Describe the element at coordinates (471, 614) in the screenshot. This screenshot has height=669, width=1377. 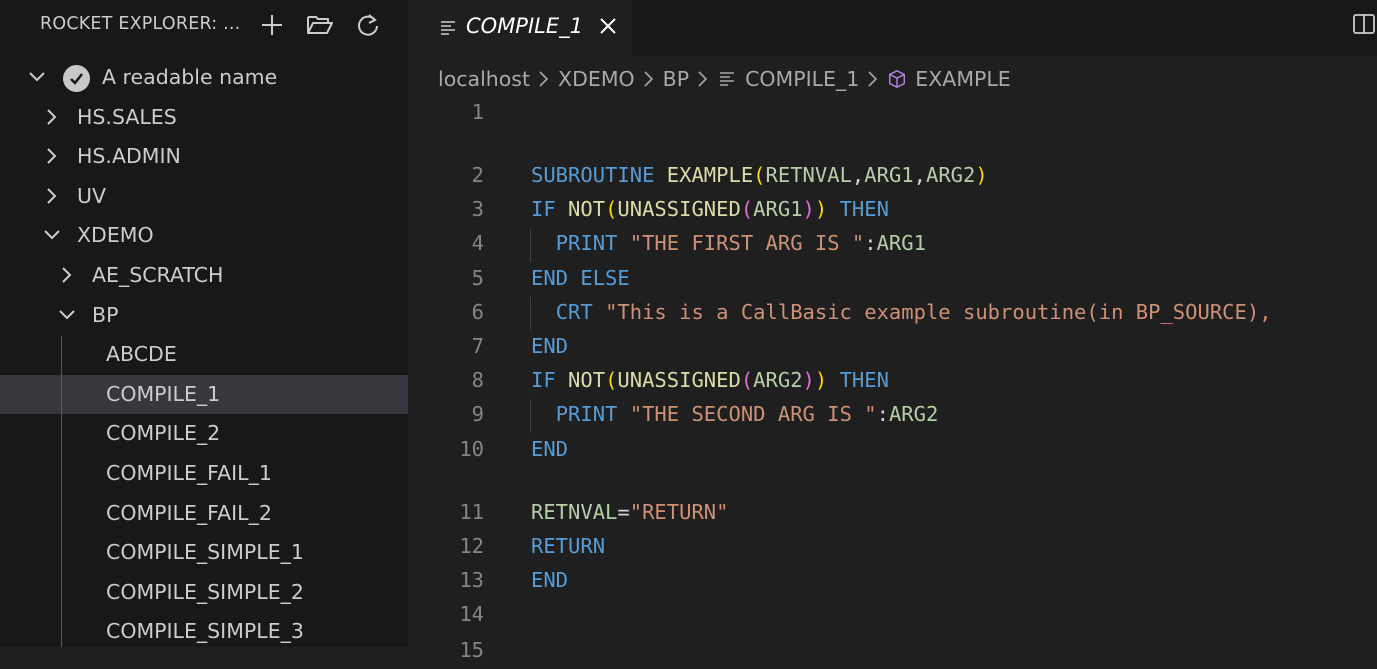
I see `line-number: 14` at that location.